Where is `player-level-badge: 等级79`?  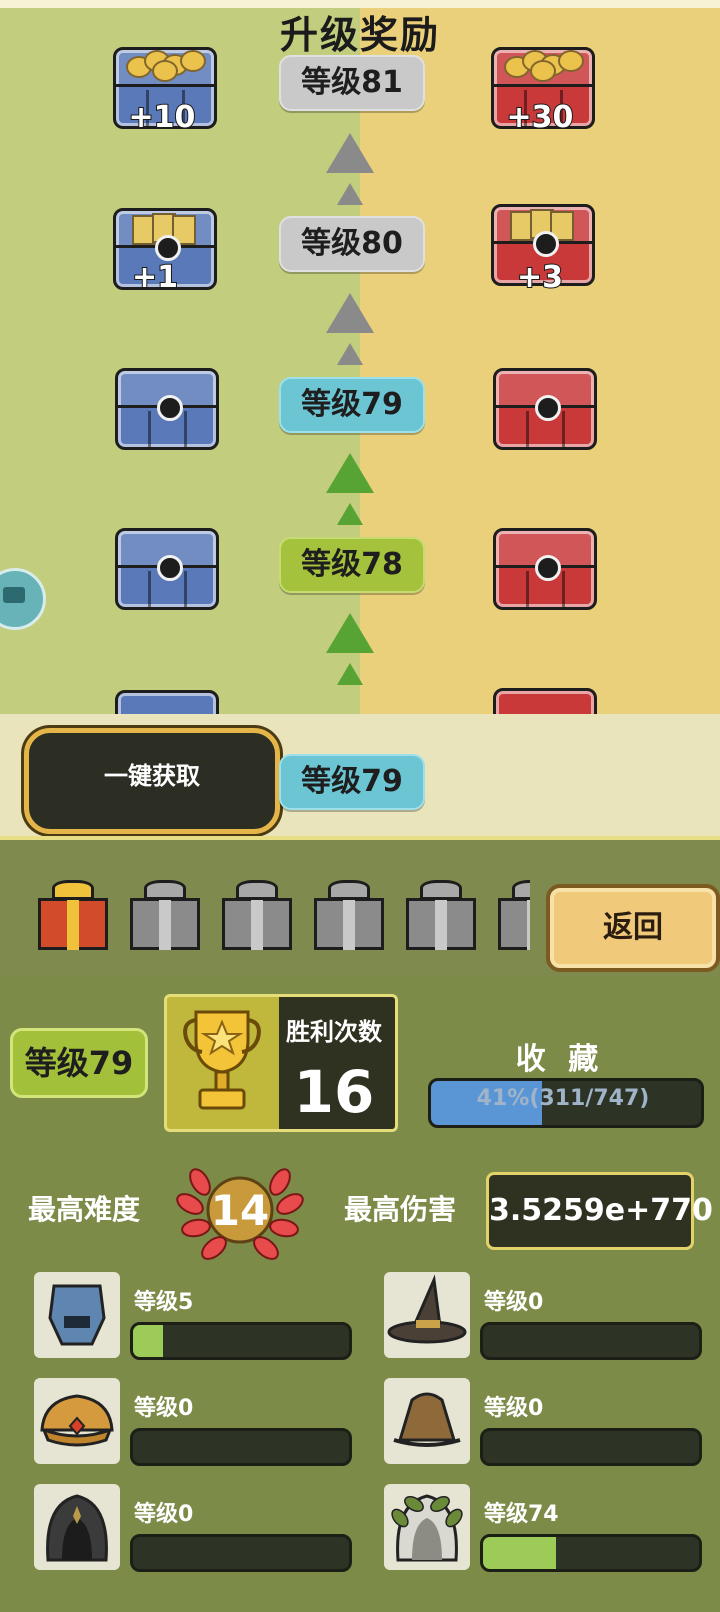 player-level-badge: 等级79 is located at coordinates (79, 1063).